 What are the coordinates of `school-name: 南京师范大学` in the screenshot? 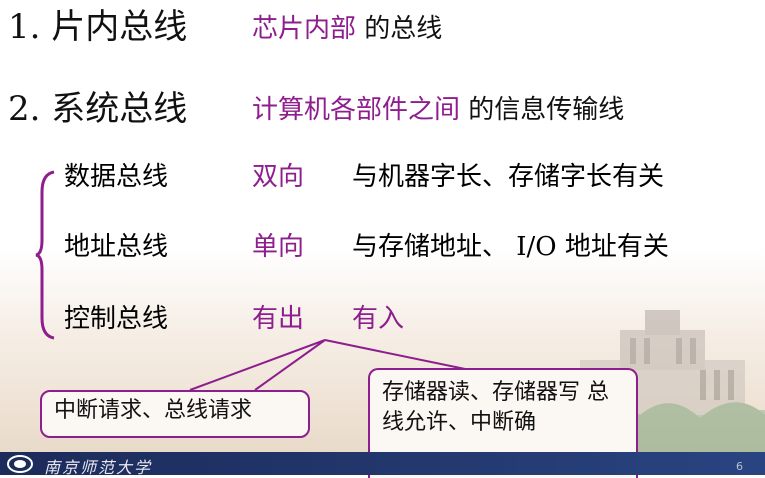 It's located at (98, 467).